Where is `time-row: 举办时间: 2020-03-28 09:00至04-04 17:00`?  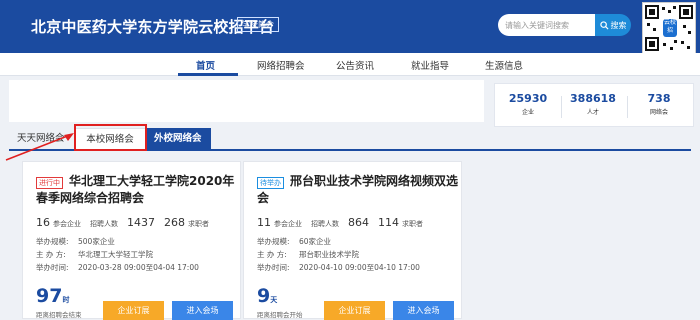 time-row: 举办时间: 2020-03-28 09:00至04-04 17:00 is located at coordinates (138, 267).